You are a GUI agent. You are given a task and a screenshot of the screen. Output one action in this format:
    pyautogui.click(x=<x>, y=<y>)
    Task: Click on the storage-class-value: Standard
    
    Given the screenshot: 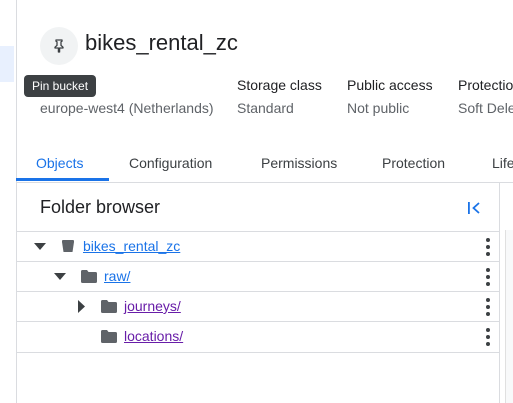 What is the action you would take?
    pyautogui.click(x=265, y=108)
    